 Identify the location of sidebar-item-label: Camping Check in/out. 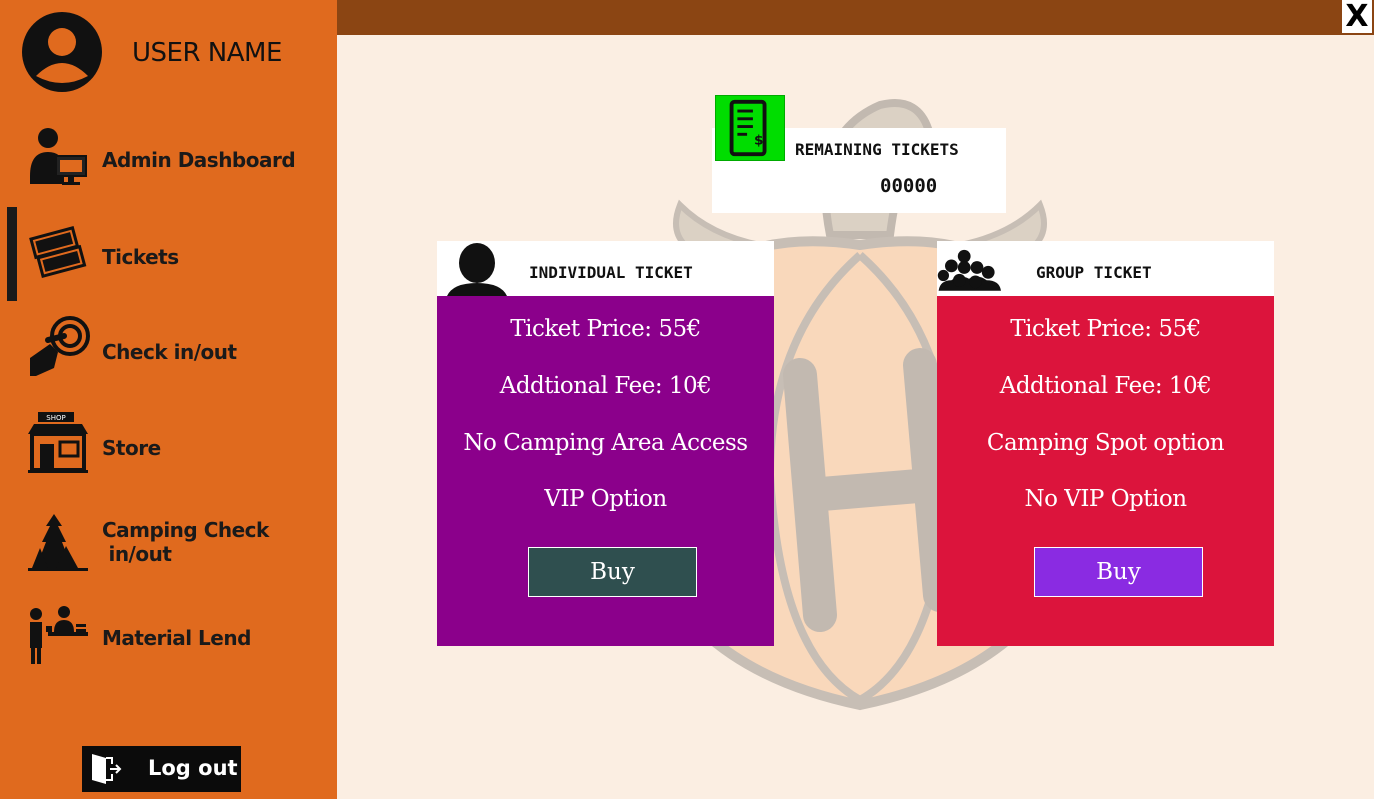
(185, 542).